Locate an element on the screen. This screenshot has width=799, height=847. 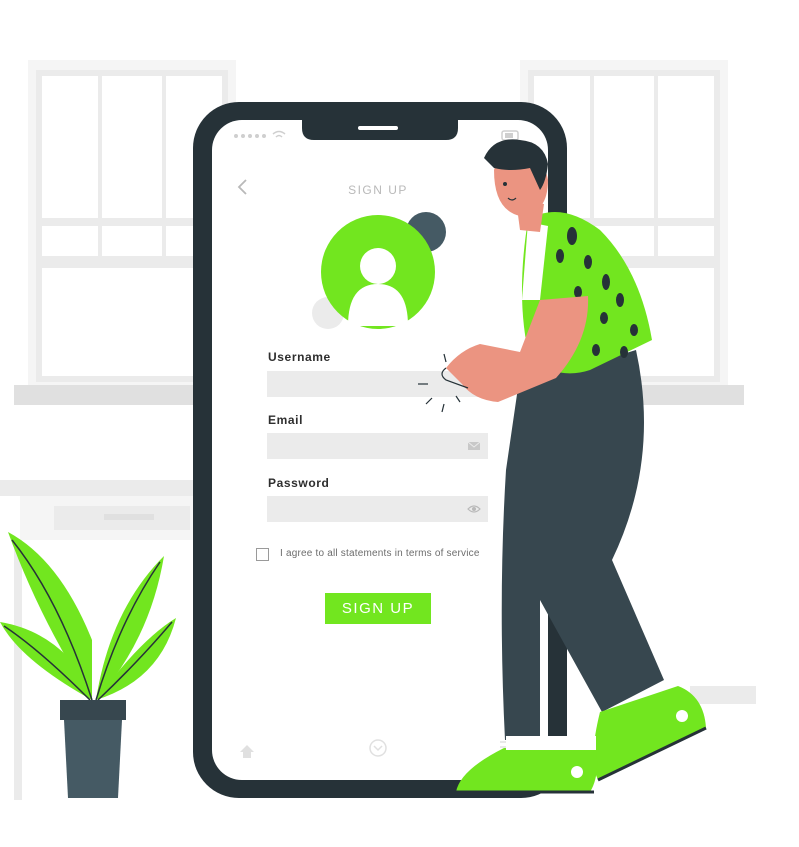
potted-plant is located at coordinates (88, 665).